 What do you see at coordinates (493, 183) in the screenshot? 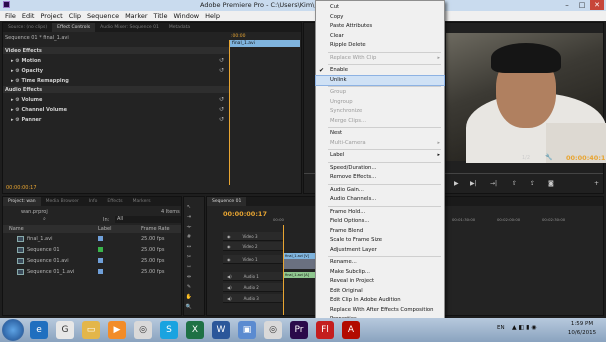
I see `go-to-out-icon: →|` at bounding box center [493, 183].